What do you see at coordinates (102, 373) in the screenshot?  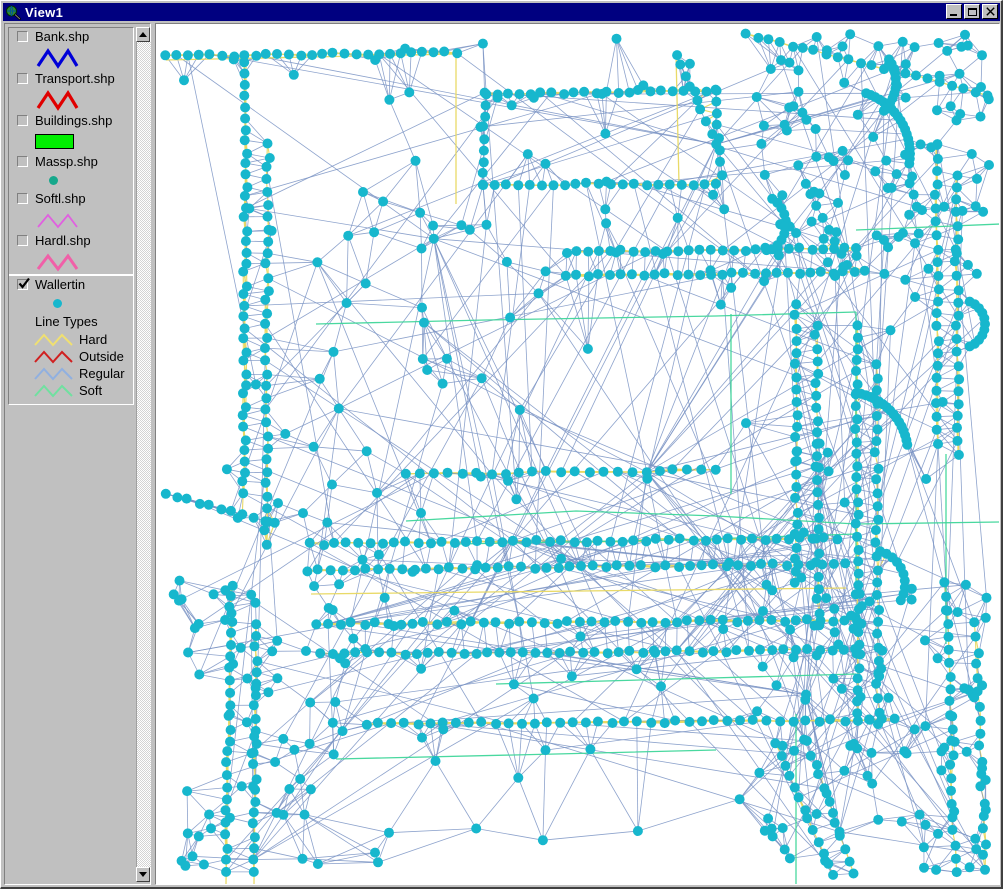 I see `line-type-label: Regular` at bounding box center [102, 373].